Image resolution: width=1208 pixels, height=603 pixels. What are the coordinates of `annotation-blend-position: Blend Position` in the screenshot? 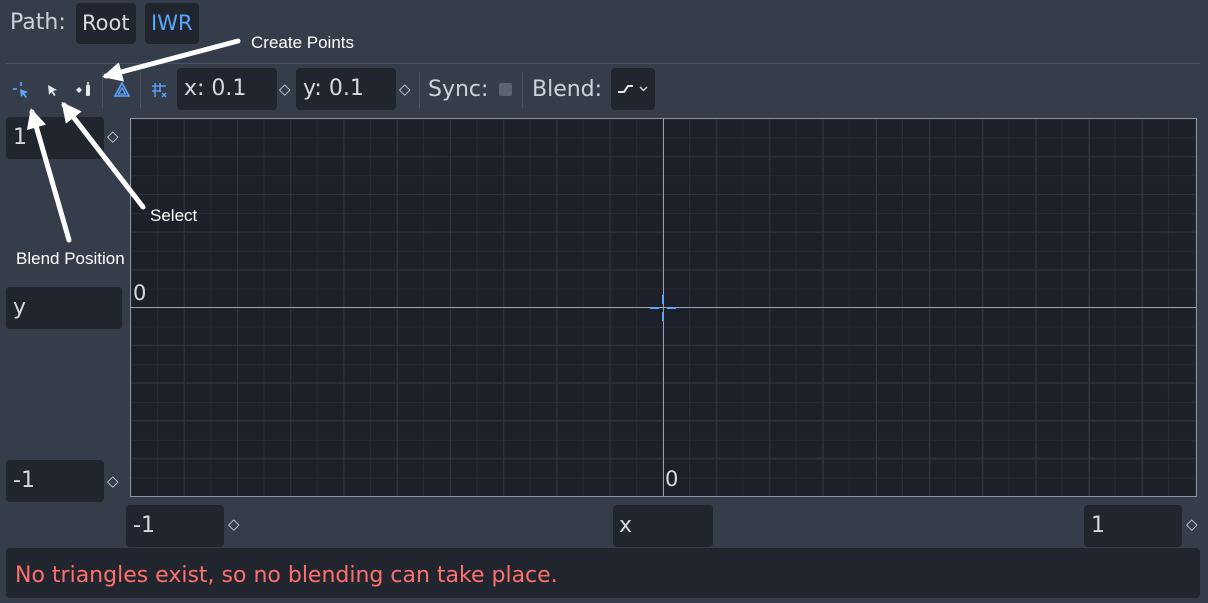 It's located at (70, 258).